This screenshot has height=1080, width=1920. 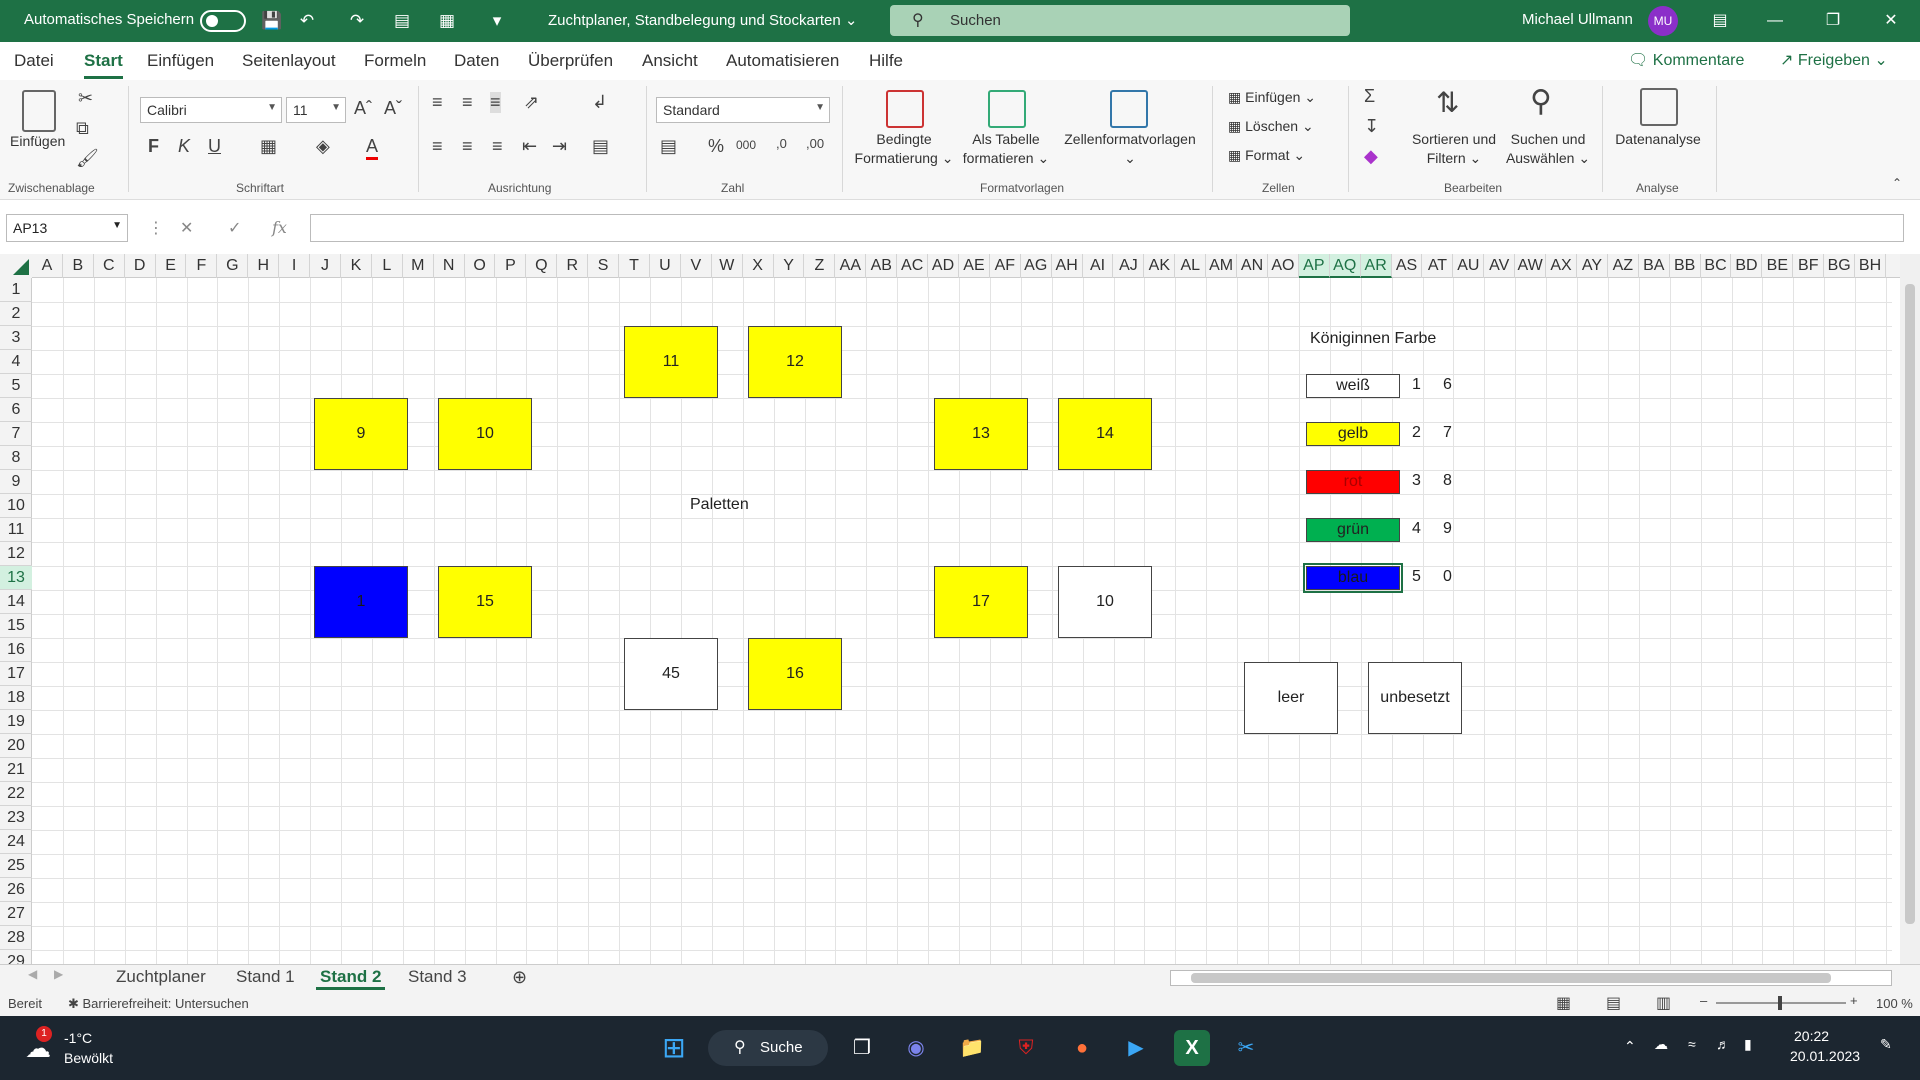 What do you see at coordinates (1720, 21) in the screenshot?
I see `ribbon-display-icon: ▤` at bounding box center [1720, 21].